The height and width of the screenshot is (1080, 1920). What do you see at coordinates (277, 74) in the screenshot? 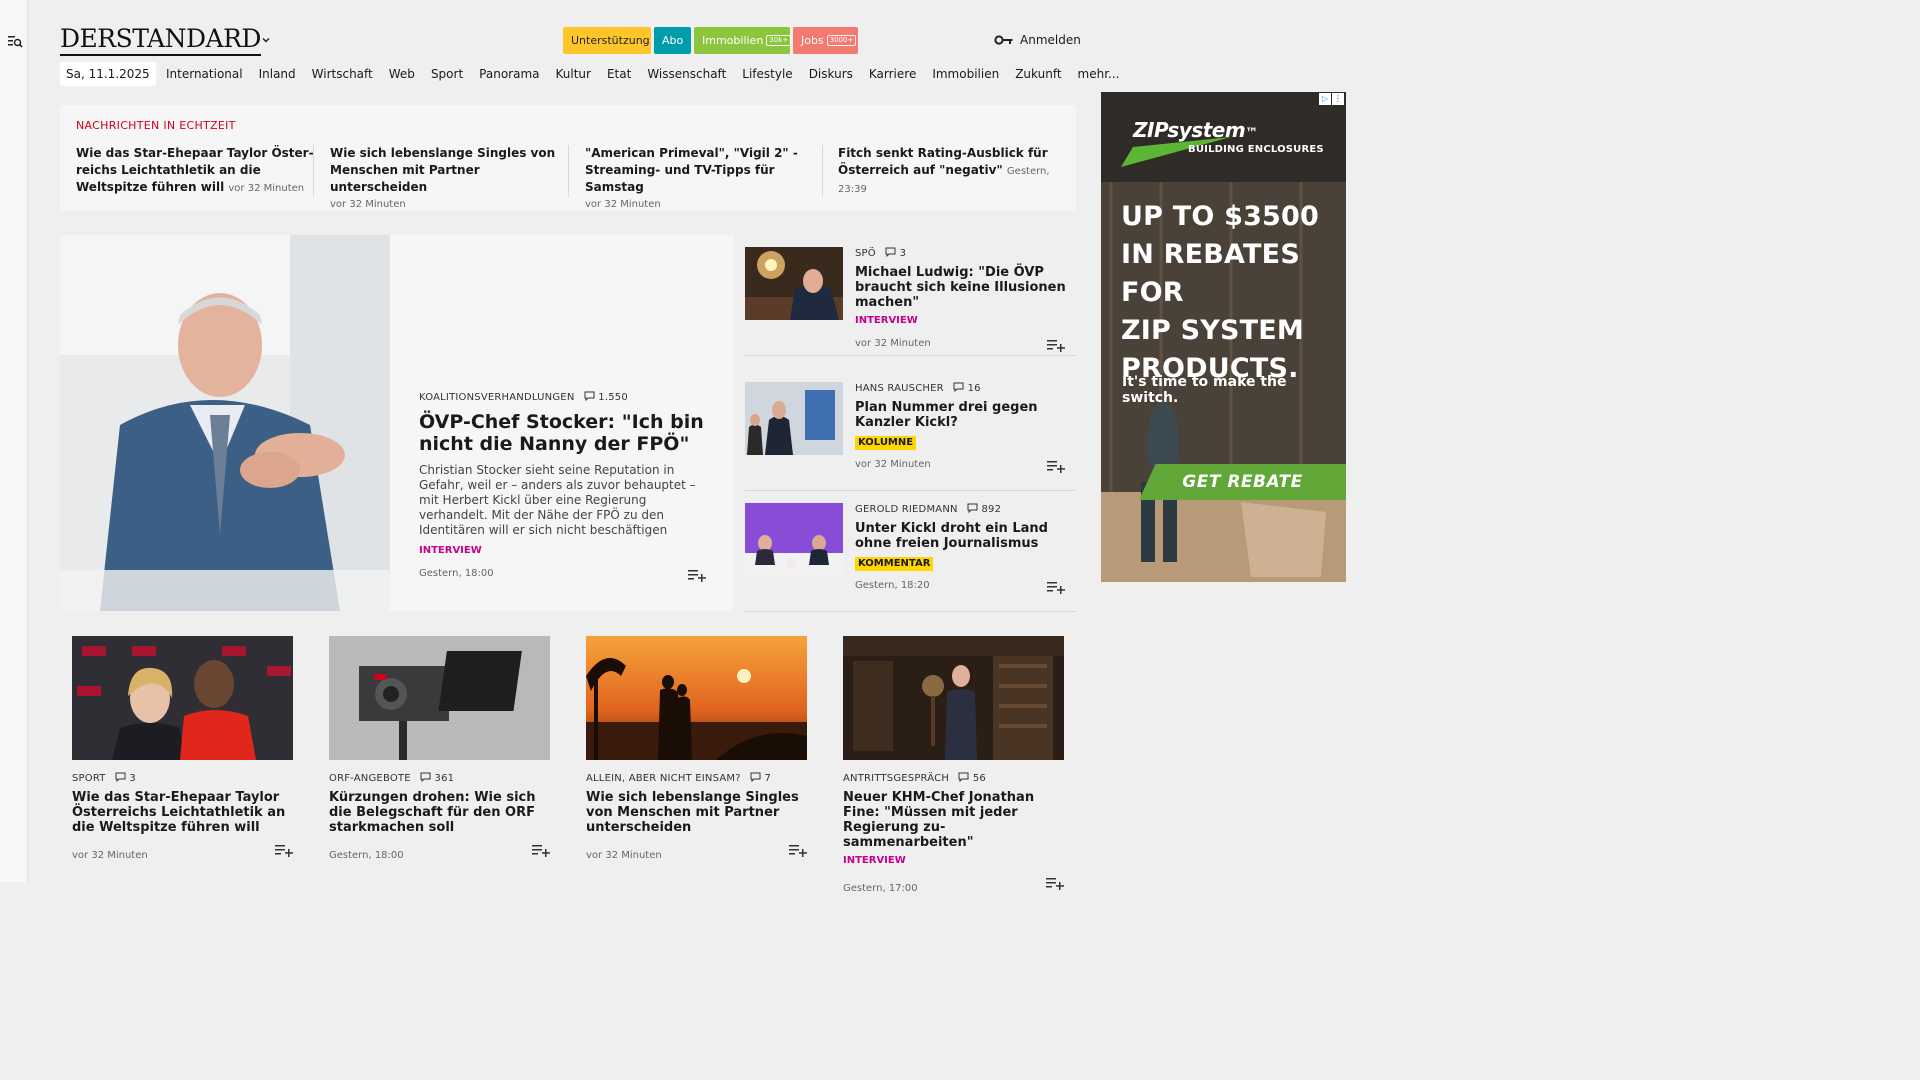
I see `nav-item-inland: Inland` at bounding box center [277, 74].